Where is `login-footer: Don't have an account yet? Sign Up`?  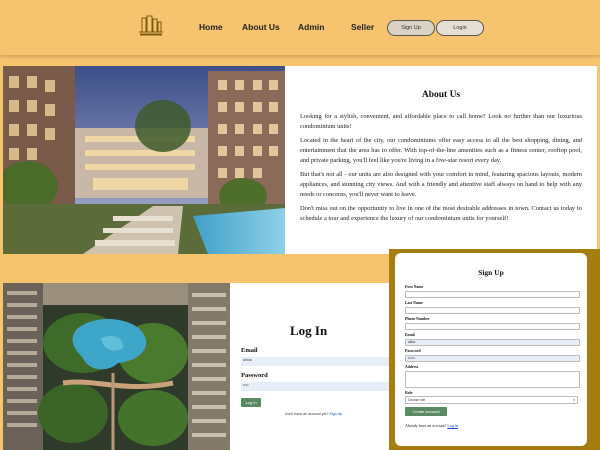 login-footer: Don't have an account yet? Sign Up is located at coordinates (313, 414).